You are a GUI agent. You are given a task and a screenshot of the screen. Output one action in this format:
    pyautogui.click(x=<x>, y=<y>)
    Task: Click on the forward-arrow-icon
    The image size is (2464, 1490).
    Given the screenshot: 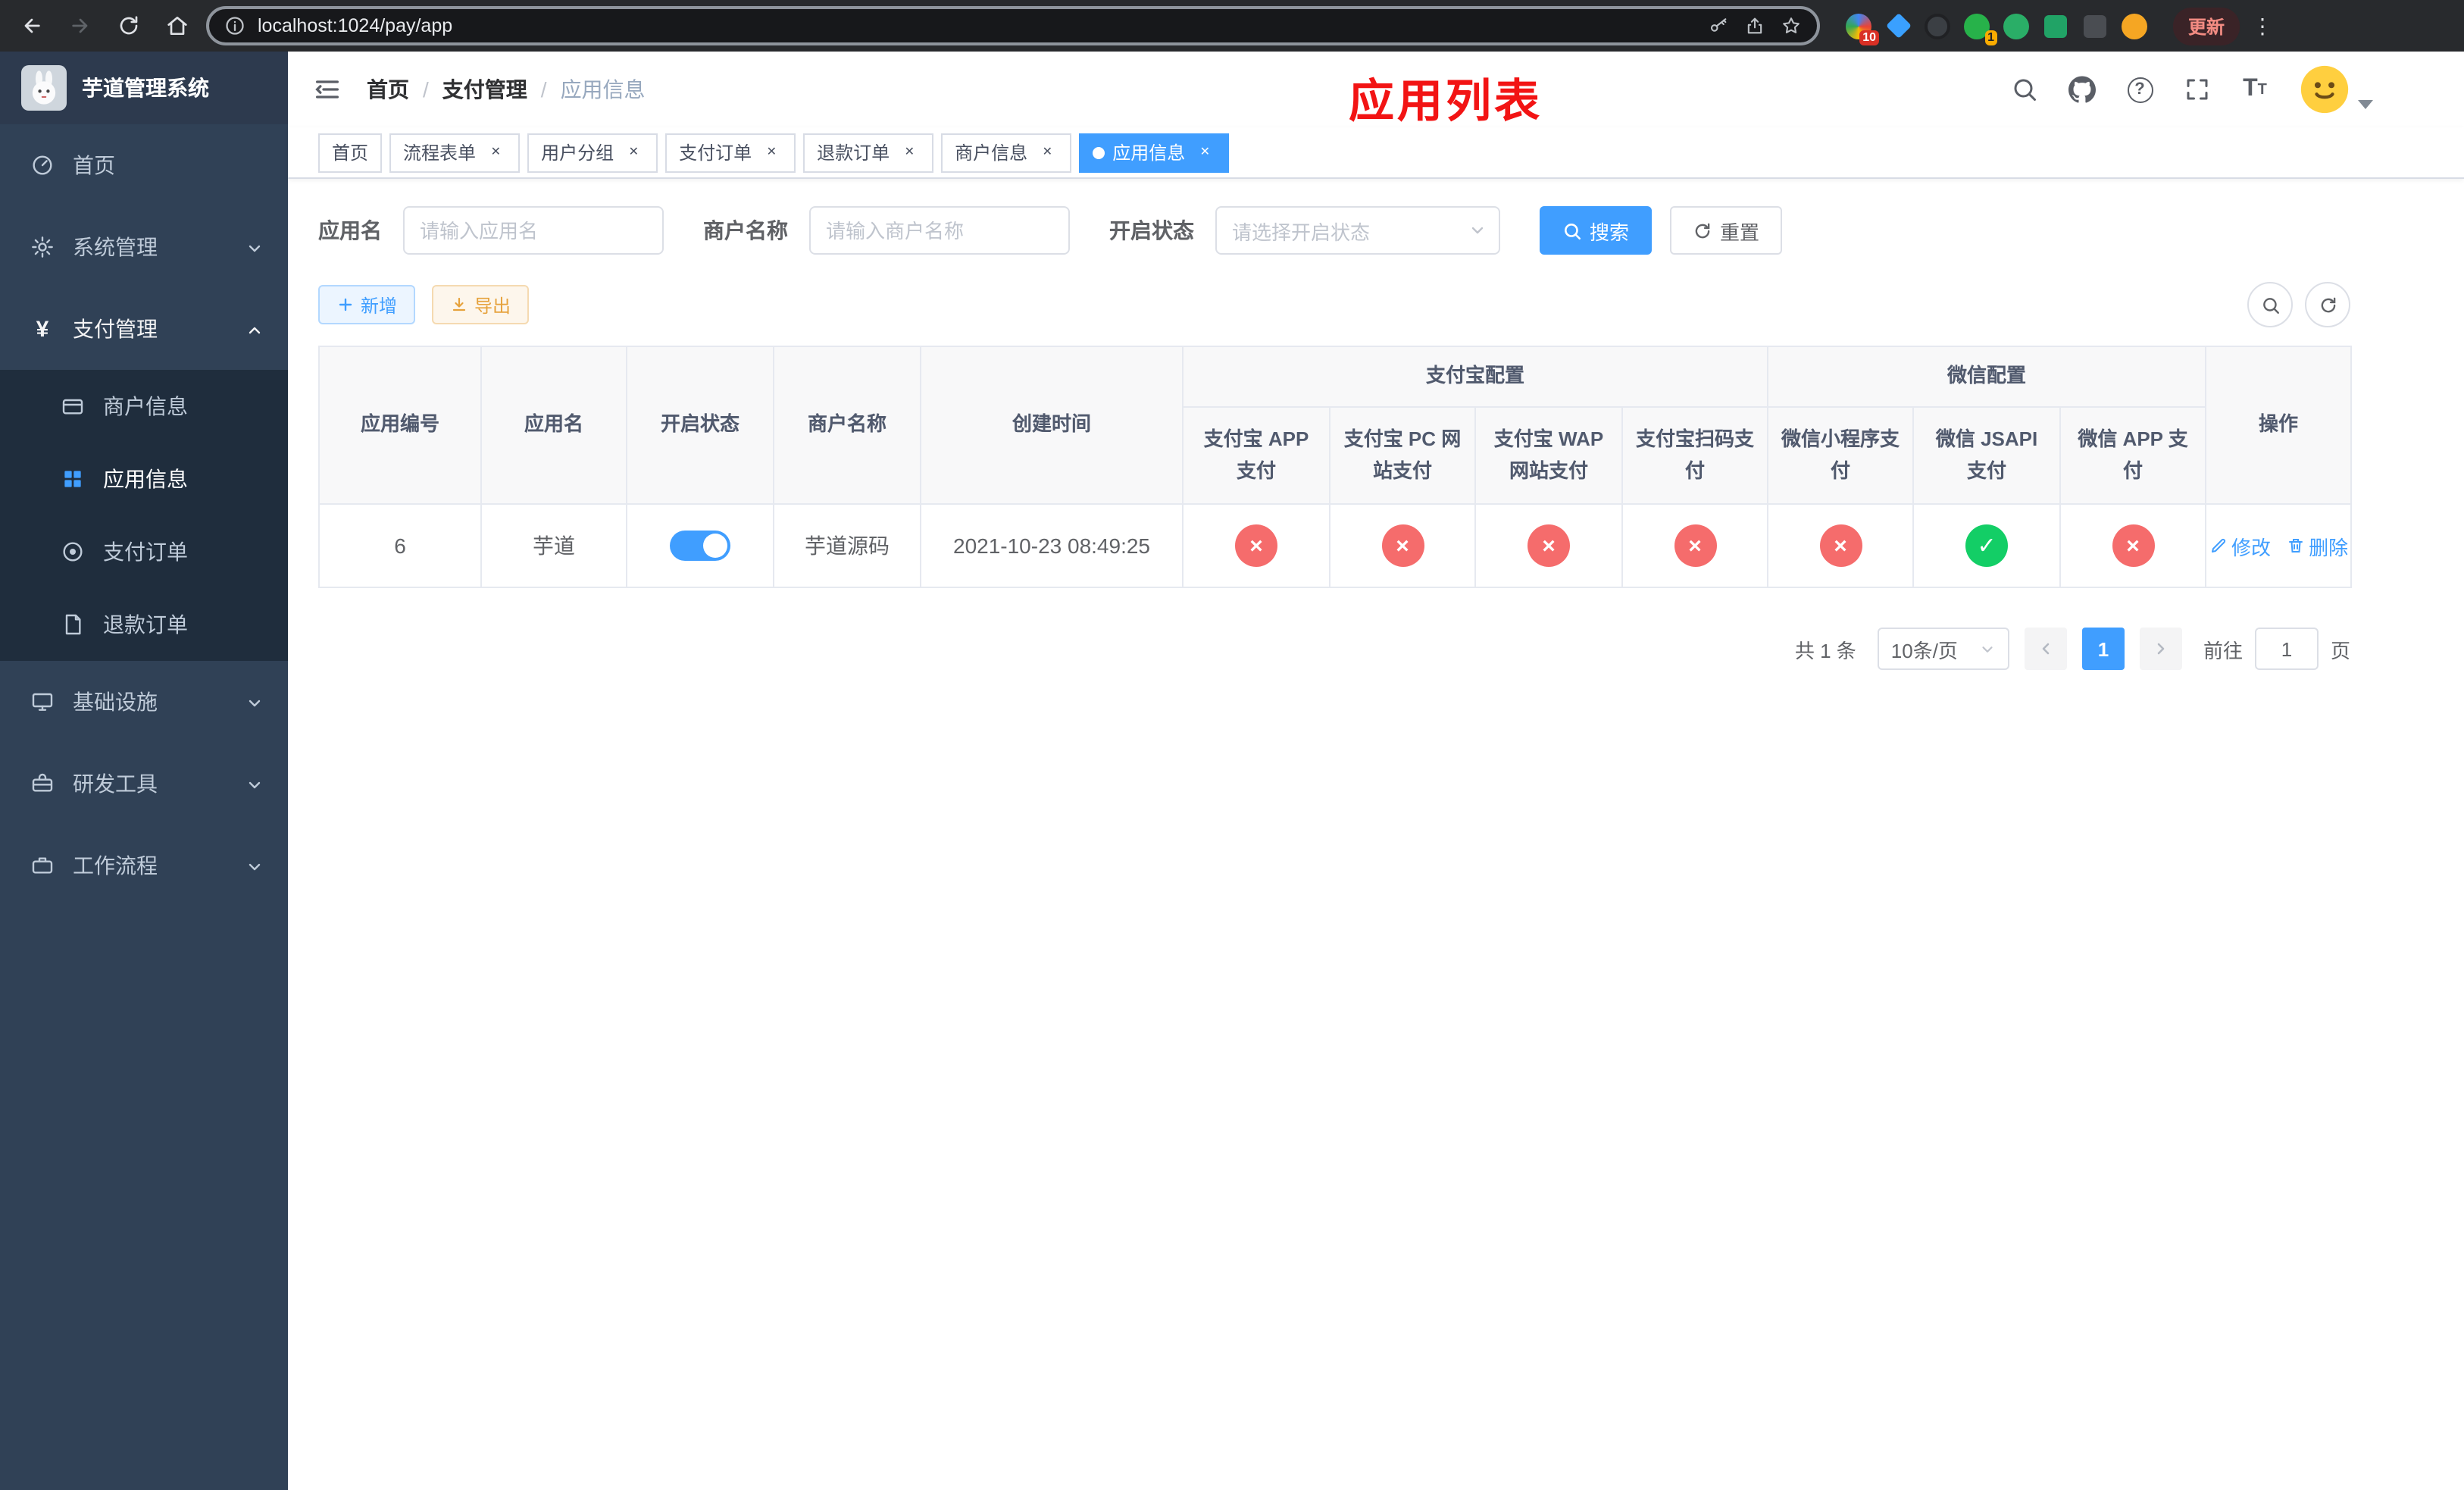 What is the action you would take?
    pyautogui.click(x=80, y=26)
    